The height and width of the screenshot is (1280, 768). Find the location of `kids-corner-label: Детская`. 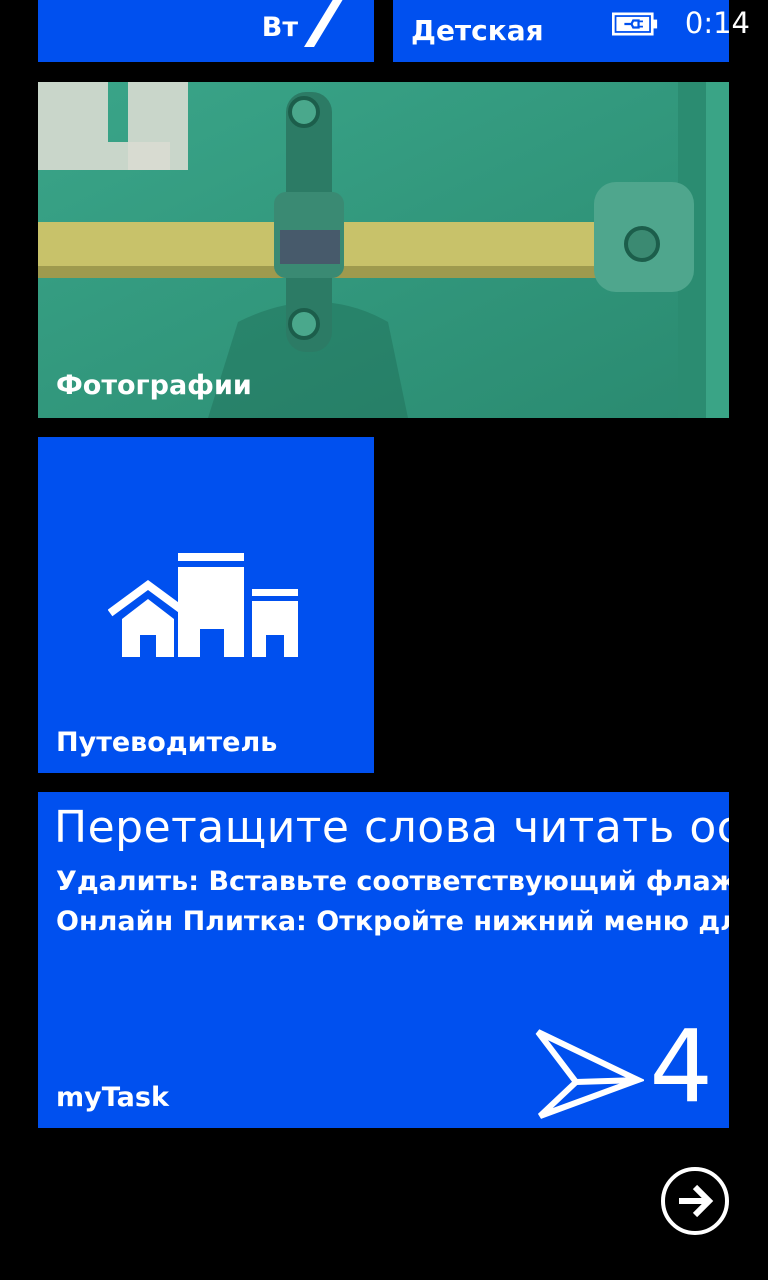

kids-corner-label: Детская is located at coordinates (477, 30).